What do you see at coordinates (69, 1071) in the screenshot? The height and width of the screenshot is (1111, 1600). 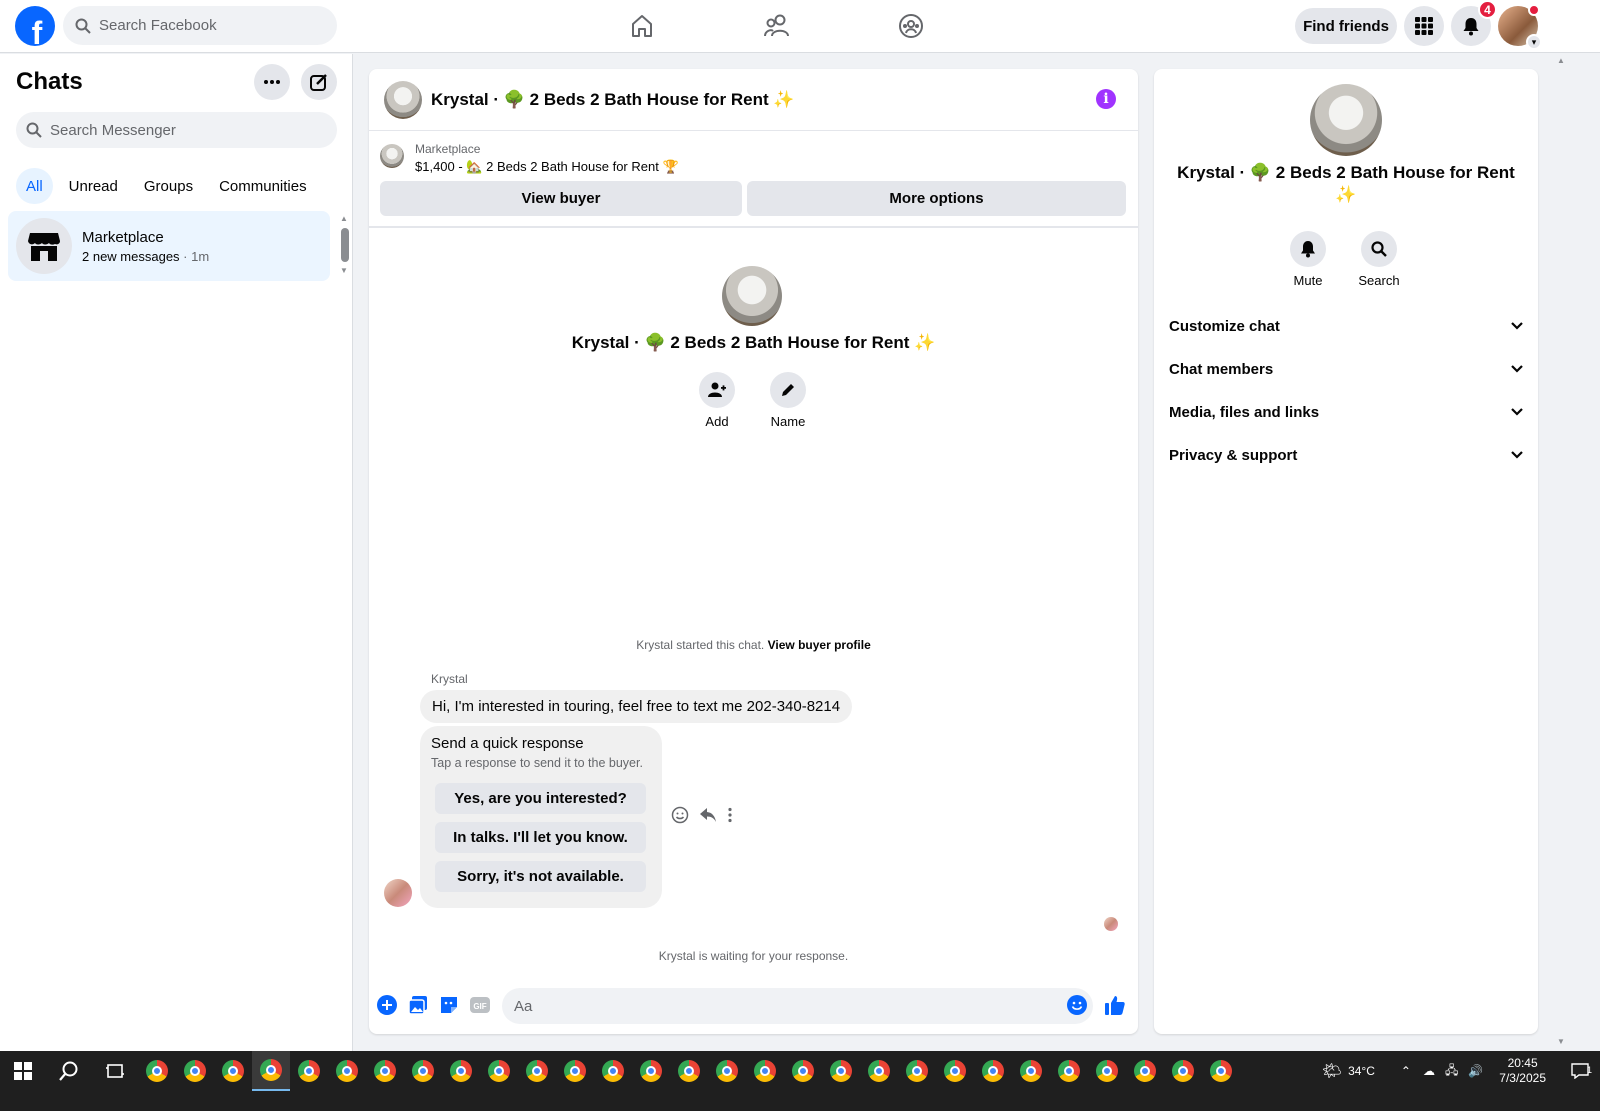 I see `taskbar-search-icon` at bounding box center [69, 1071].